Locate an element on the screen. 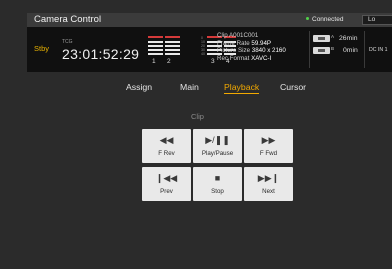 This screenshot has height=269, width=392. channel-label: 2 is located at coordinates (169, 61).